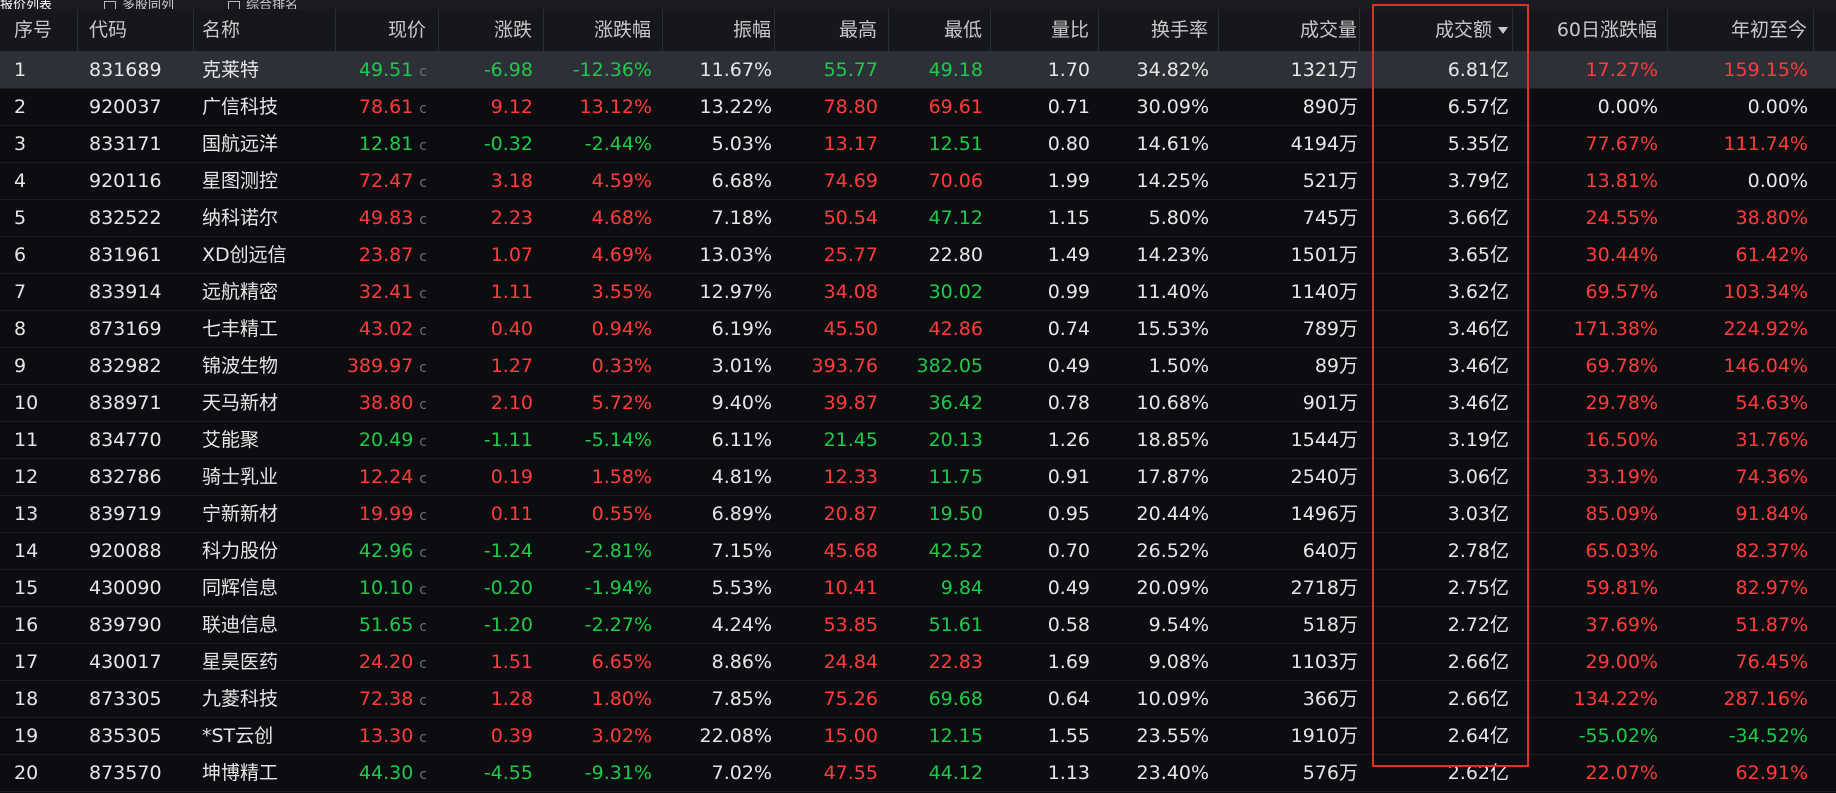 The width and height of the screenshot is (1836, 793). I want to click on column-header-vr: 量比, so click(1045, 30).